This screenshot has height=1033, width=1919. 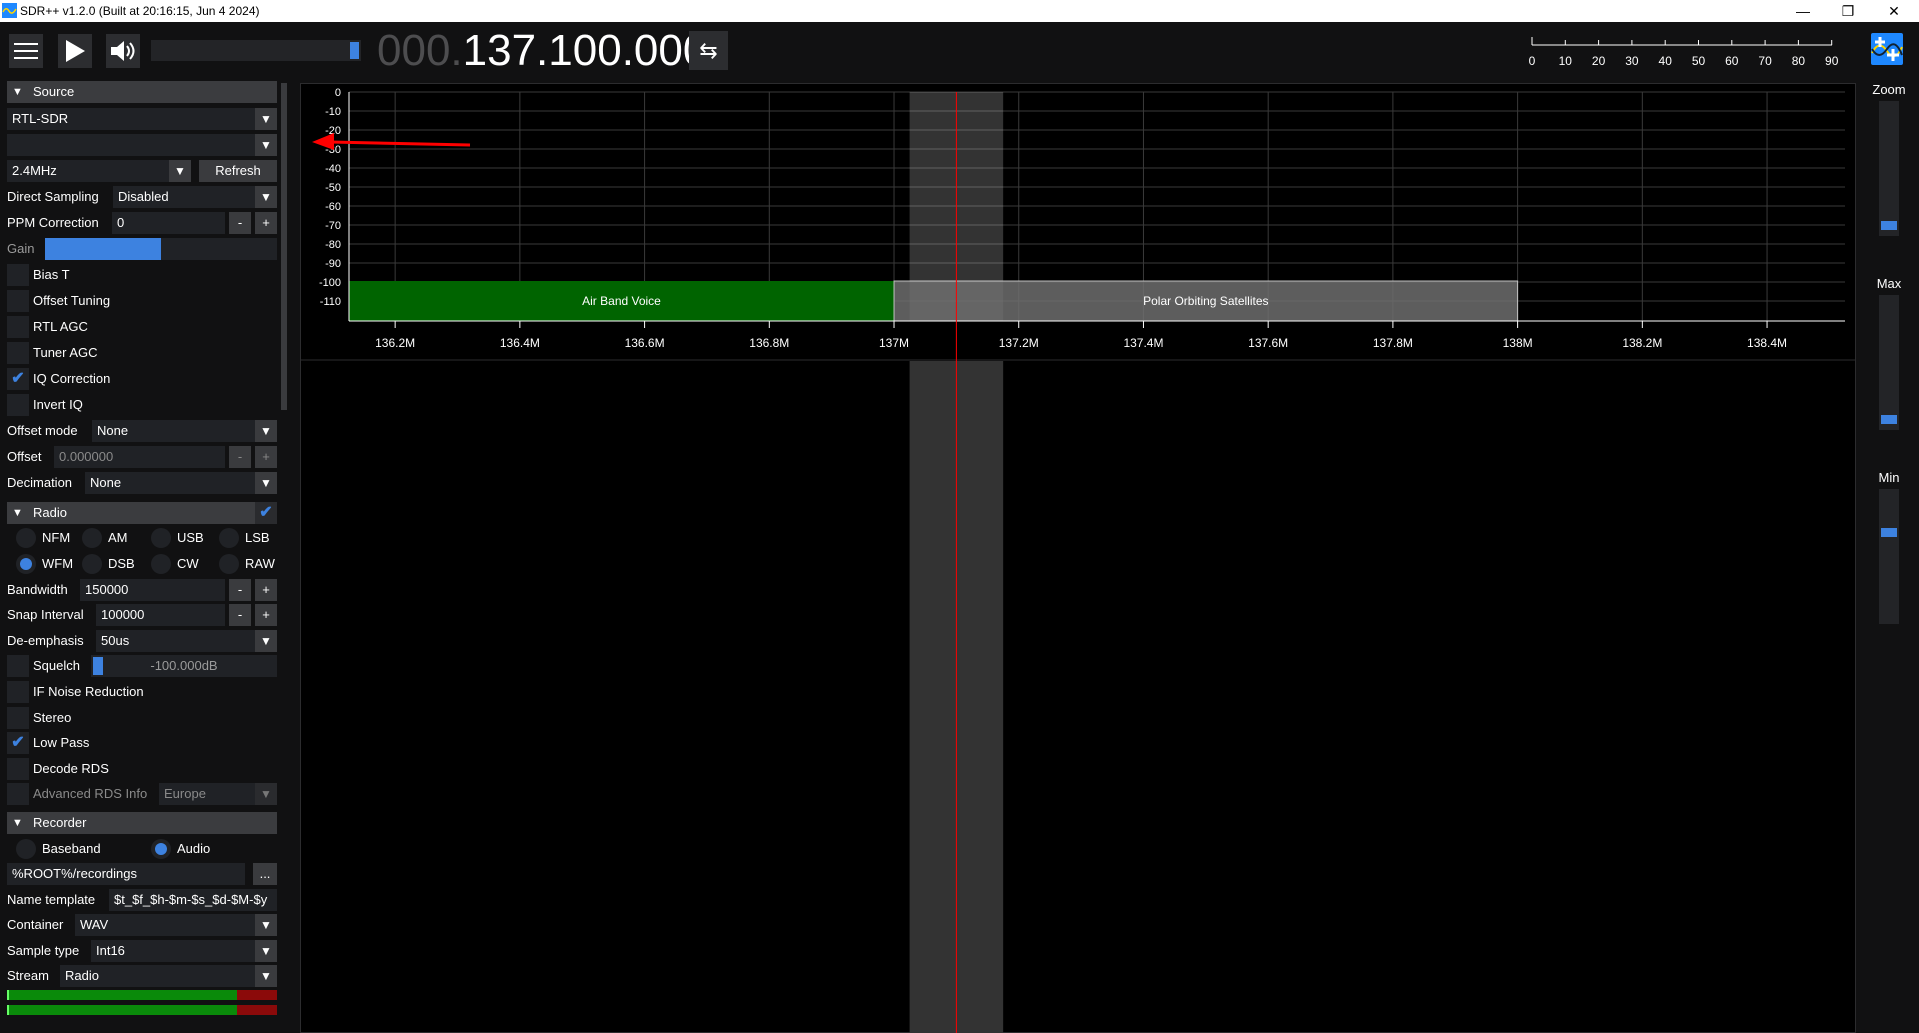 I want to click on min-slider, so click(x=1889, y=556).